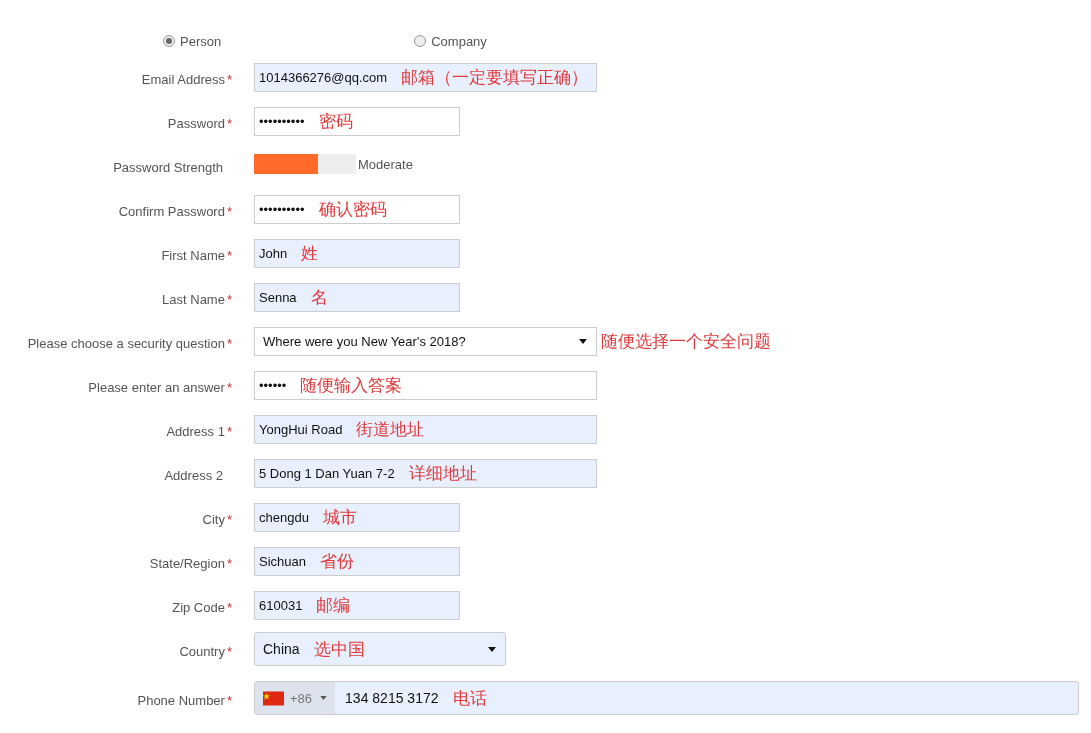  Describe the element at coordinates (385, 164) in the screenshot. I see `strength-reading: Moderate` at that location.